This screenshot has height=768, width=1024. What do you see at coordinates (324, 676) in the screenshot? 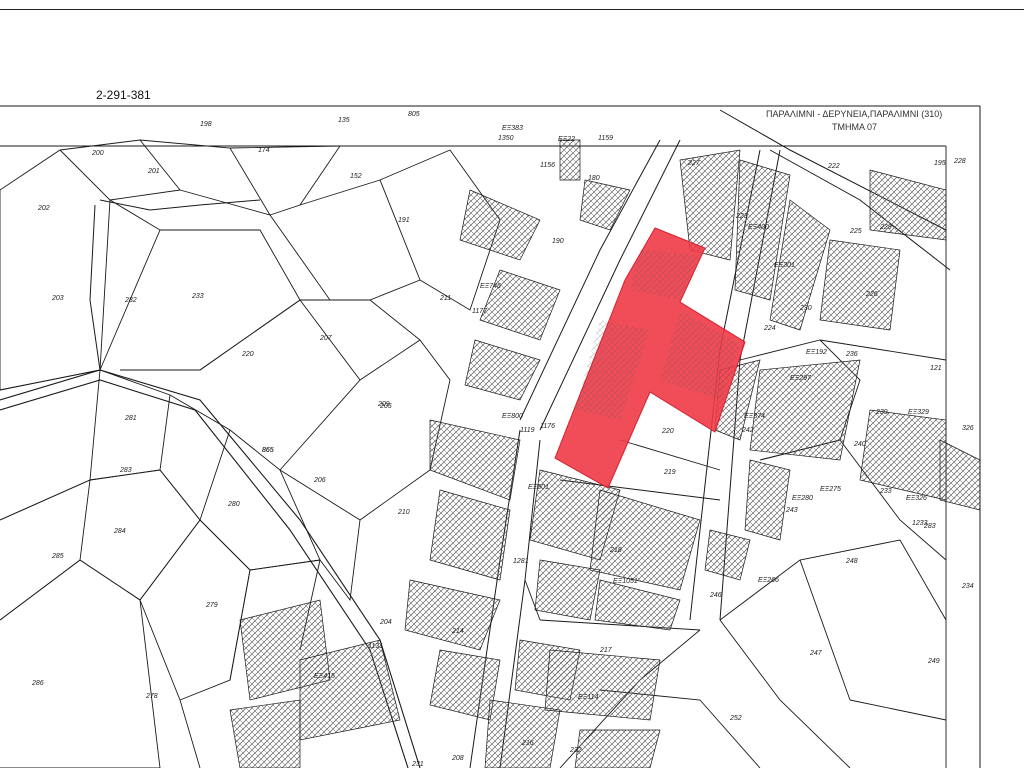
I see `ez-code-label: ΕΞ415` at bounding box center [324, 676].